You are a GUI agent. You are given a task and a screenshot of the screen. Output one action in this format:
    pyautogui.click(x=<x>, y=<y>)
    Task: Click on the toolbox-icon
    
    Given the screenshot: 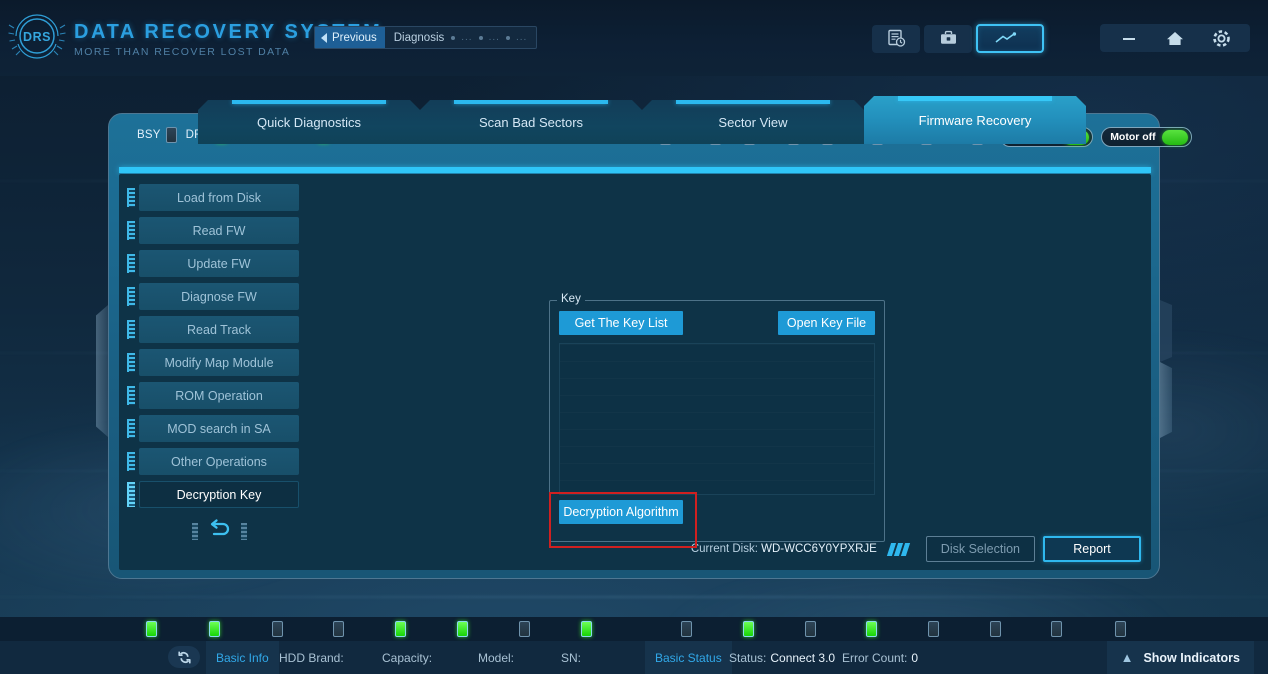 What is the action you would take?
    pyautogui.click(x=948, y=38)
    